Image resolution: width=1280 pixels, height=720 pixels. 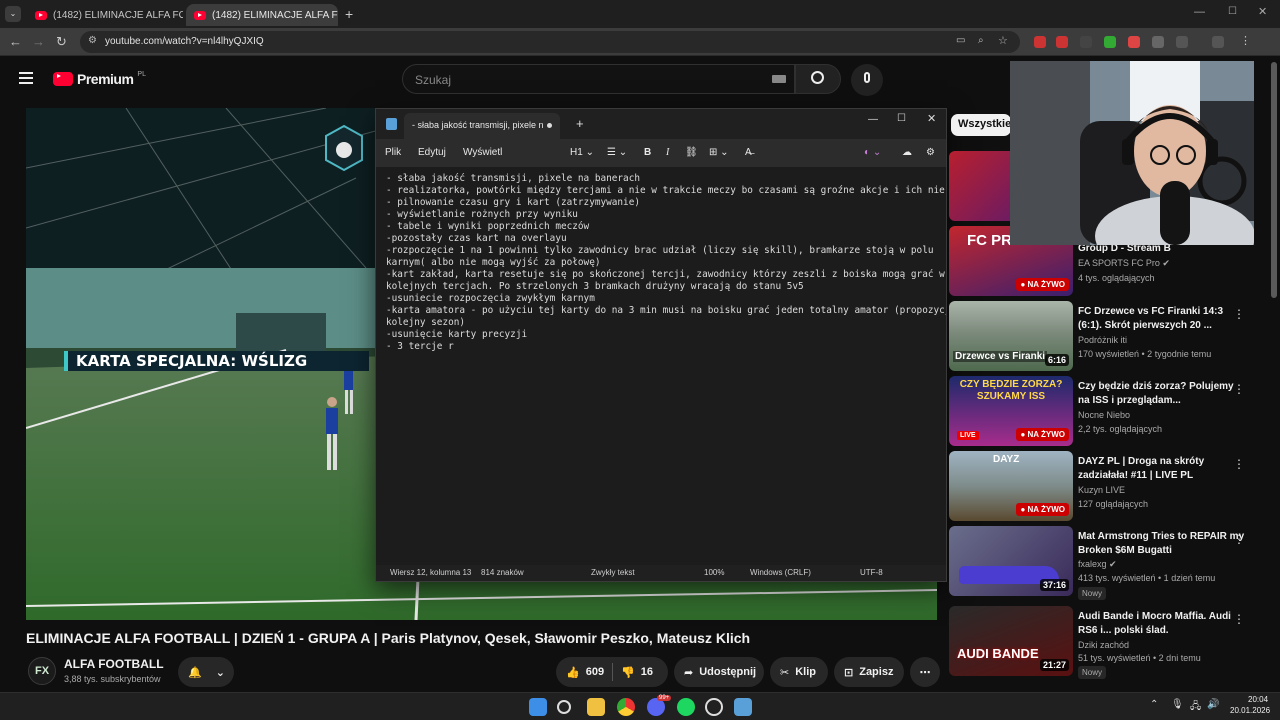 What do you see at coordinates (99, 79) in the screenshot?
I see `youtube-logo: Premium PL` at bounding box center [99, 79].